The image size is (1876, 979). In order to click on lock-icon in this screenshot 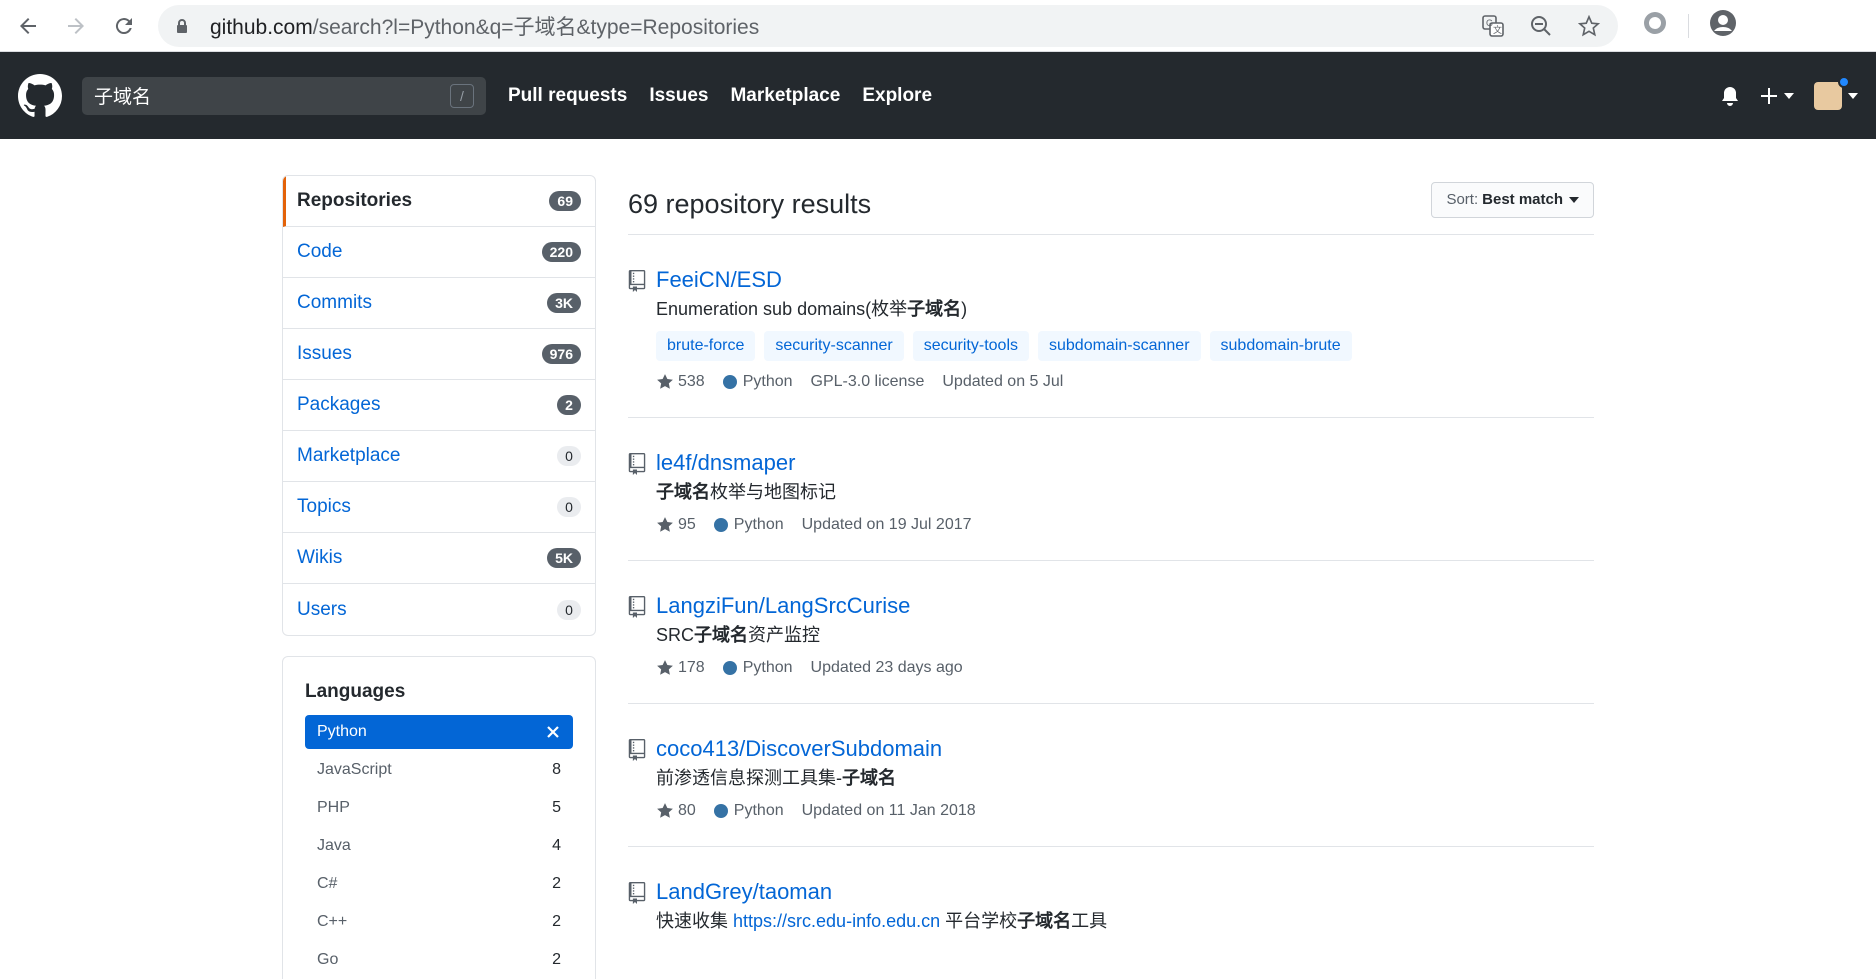, I will do `click(182, 25)`.